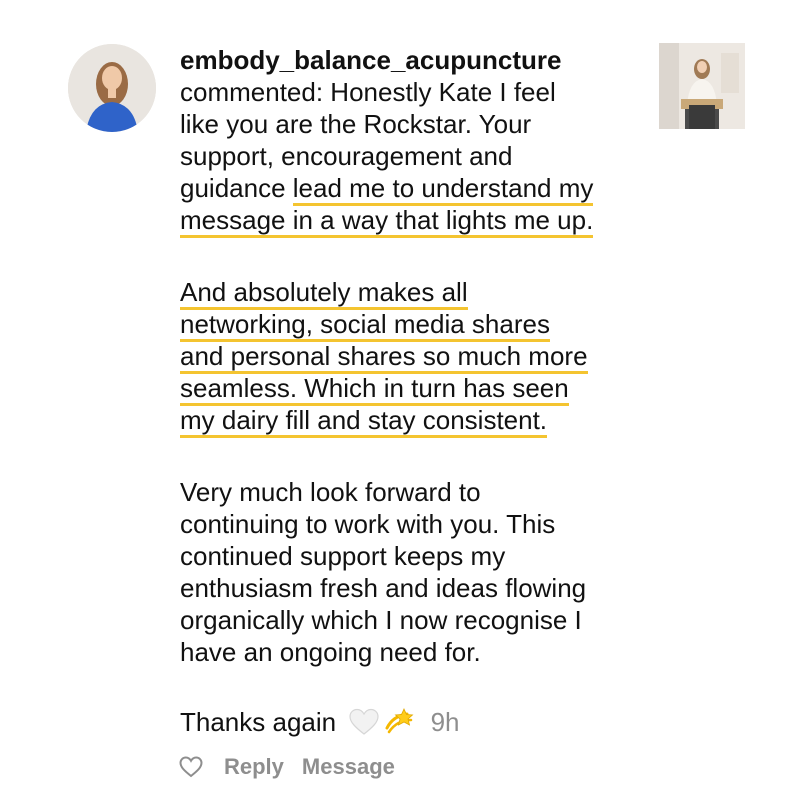 The image size is (800, 800). Describe the element at coordinates (415, 60) in the screenshot. I see `username-link: embody_balance_acupuncture` at that location.